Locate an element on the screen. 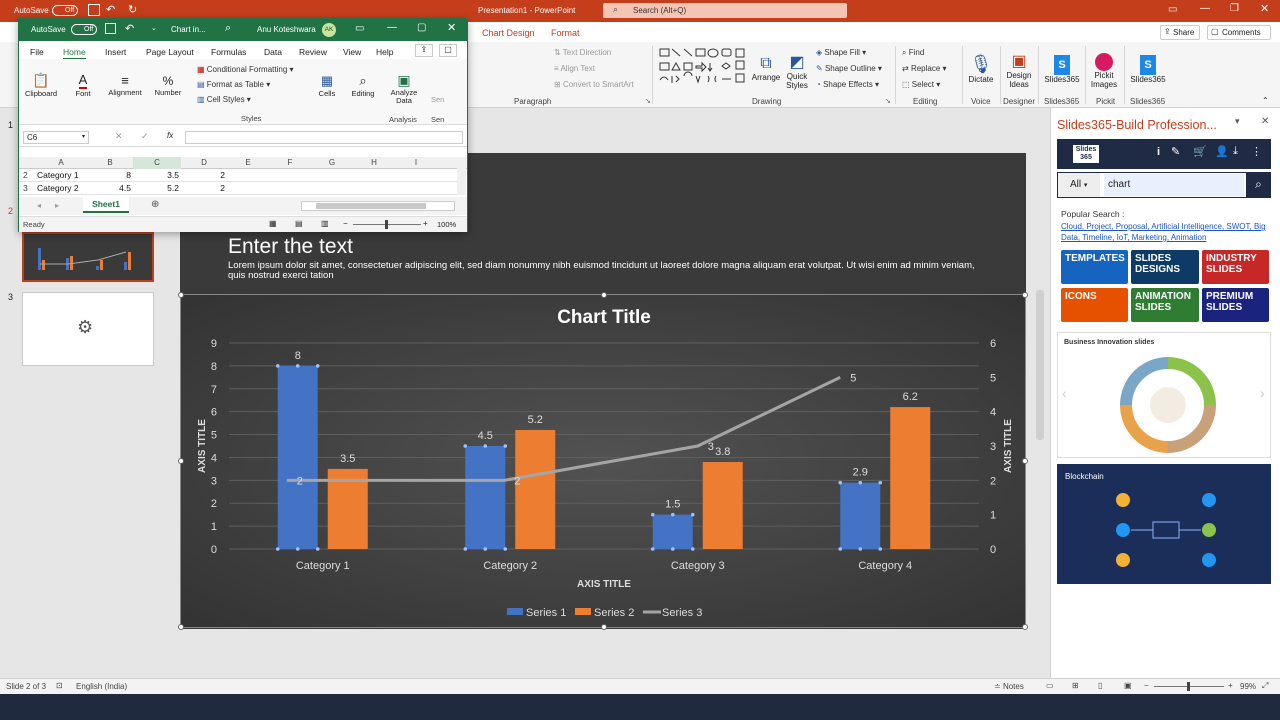 This screenshot has width=1280, height=720. download-icon: ⤓ is located at coordinates (1235, 151).